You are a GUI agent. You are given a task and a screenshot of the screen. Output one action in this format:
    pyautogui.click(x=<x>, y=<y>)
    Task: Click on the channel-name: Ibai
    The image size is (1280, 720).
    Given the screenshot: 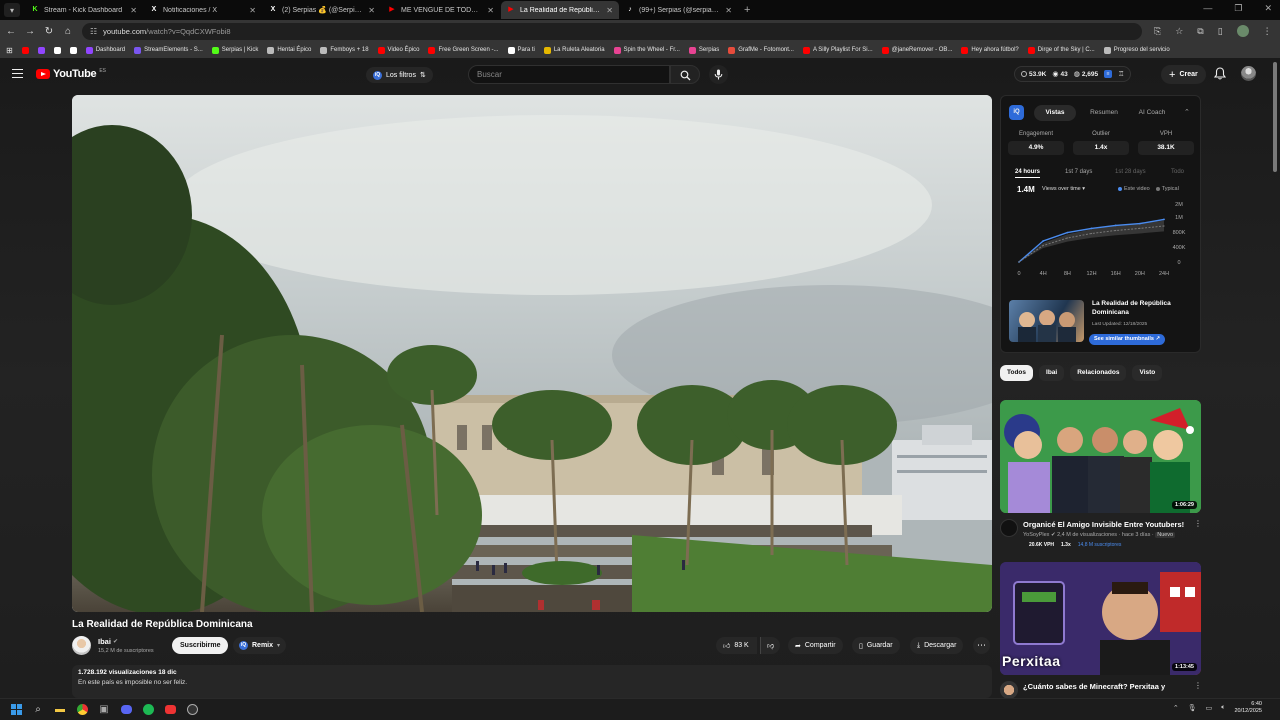 What is the action you would take?
    pyautogui.click(x=104, y=641)
    